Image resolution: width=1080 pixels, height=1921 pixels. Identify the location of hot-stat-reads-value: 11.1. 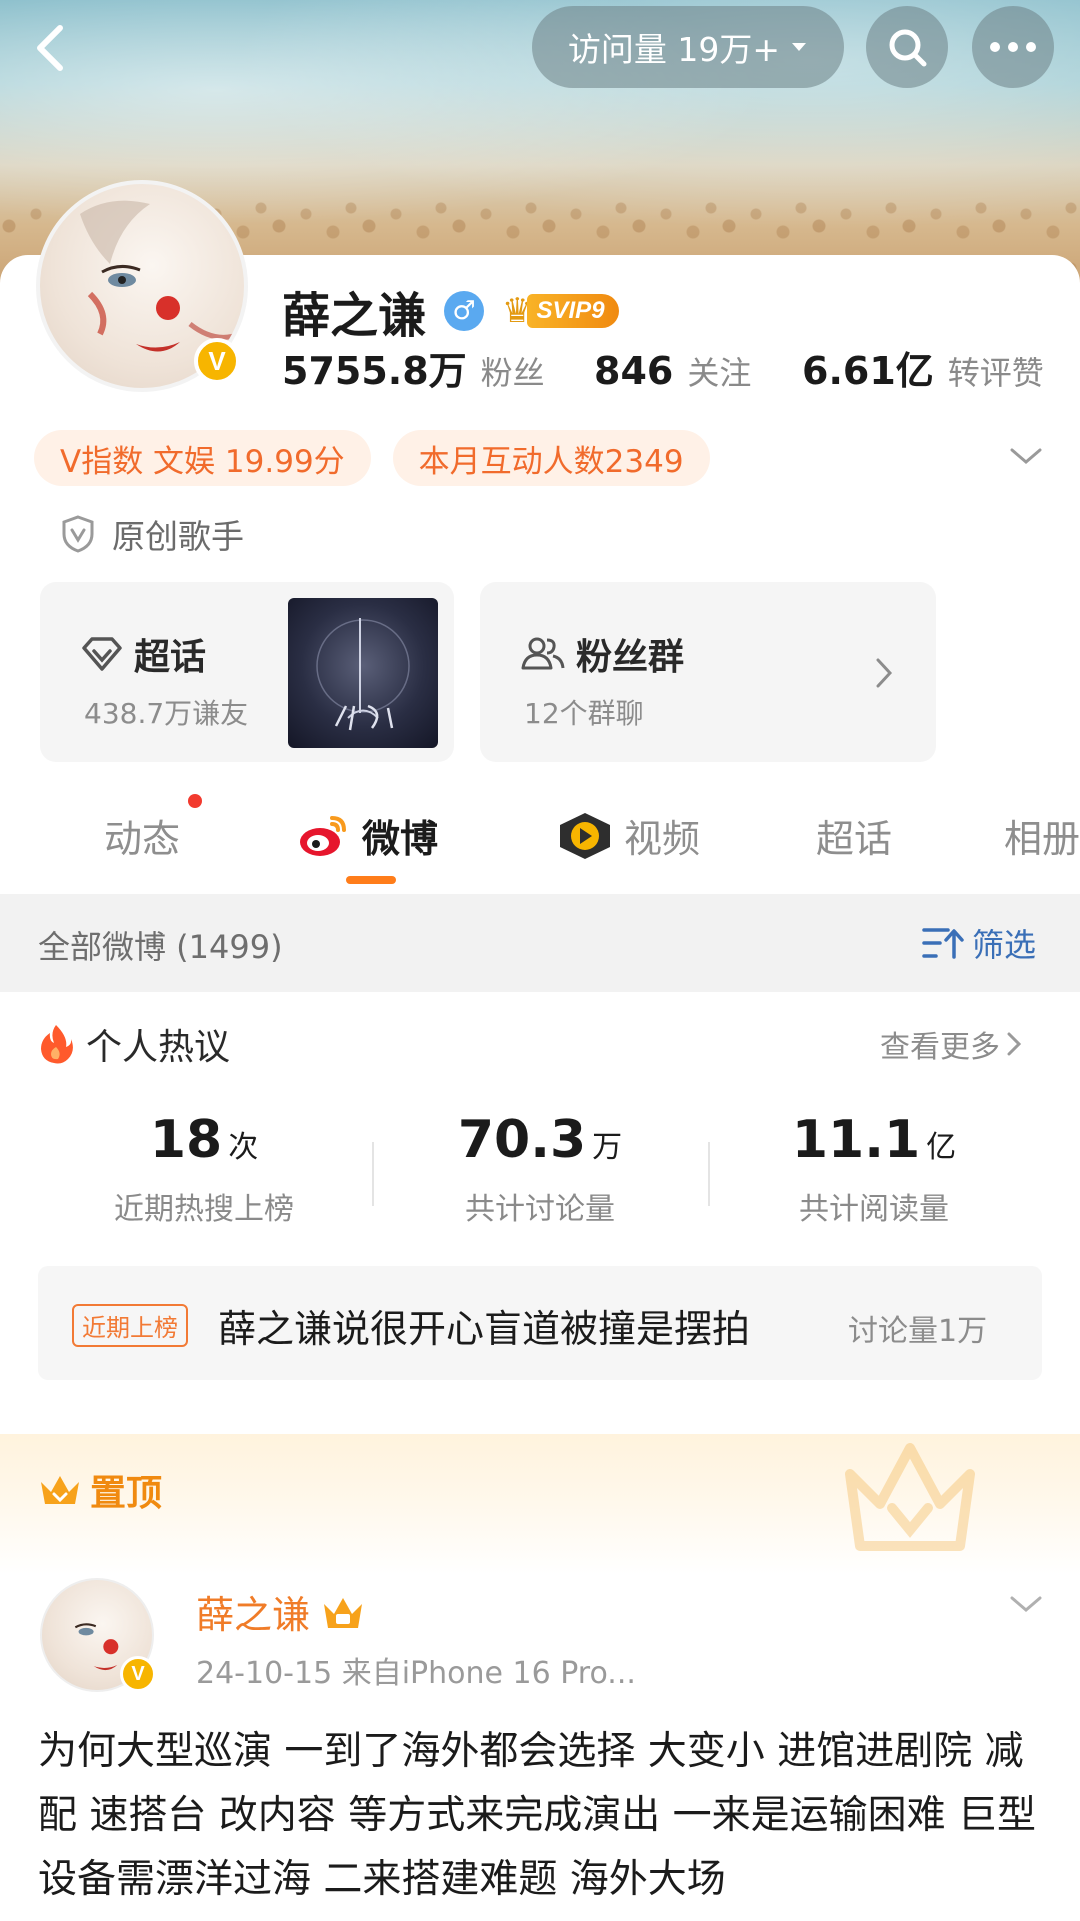
(856, 1140).